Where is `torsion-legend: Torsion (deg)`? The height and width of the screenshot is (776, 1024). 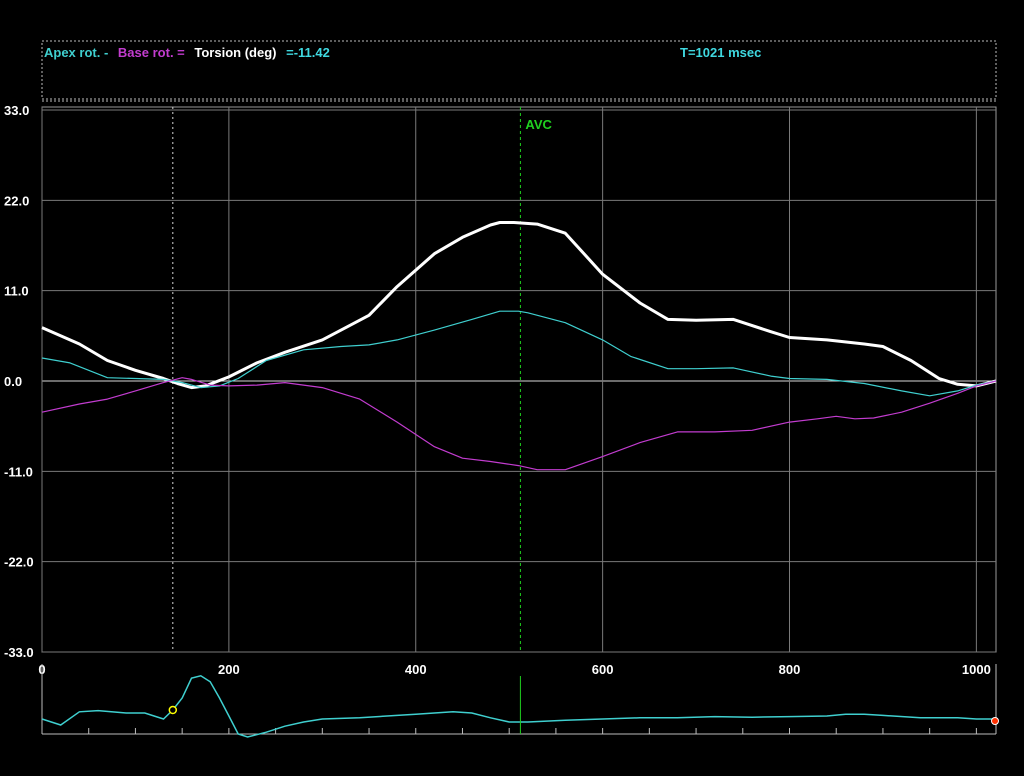
torsion-legend: Torsion (deg) is located at coordinates (235, 52).